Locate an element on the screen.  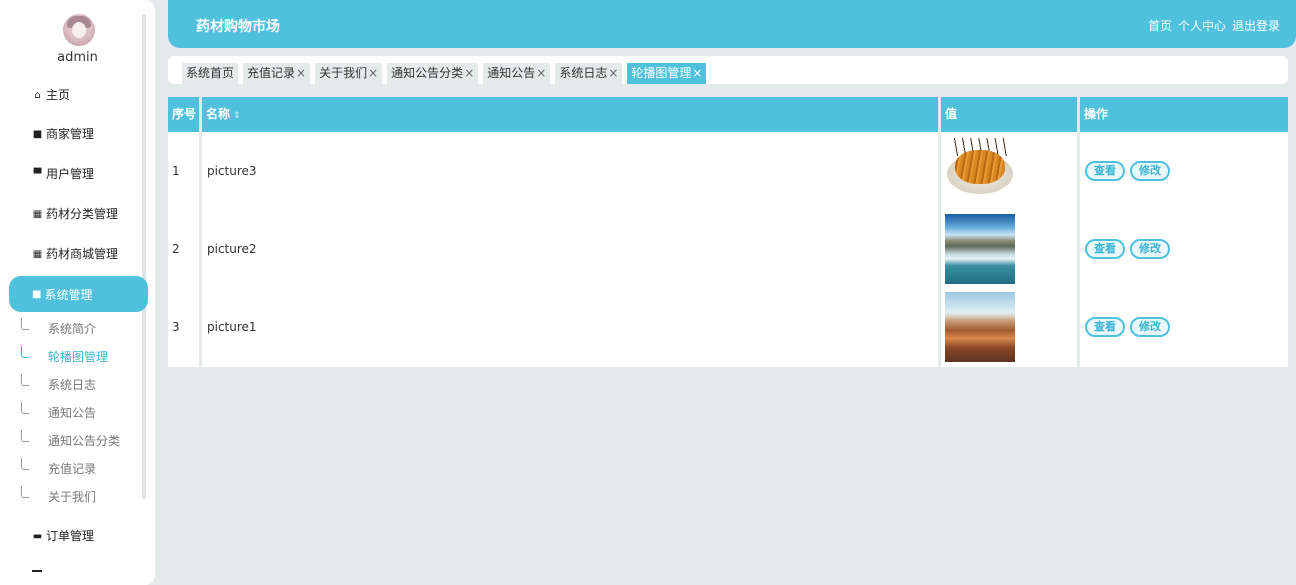
cell-name: picture2 is located at coordinates (232, 249).